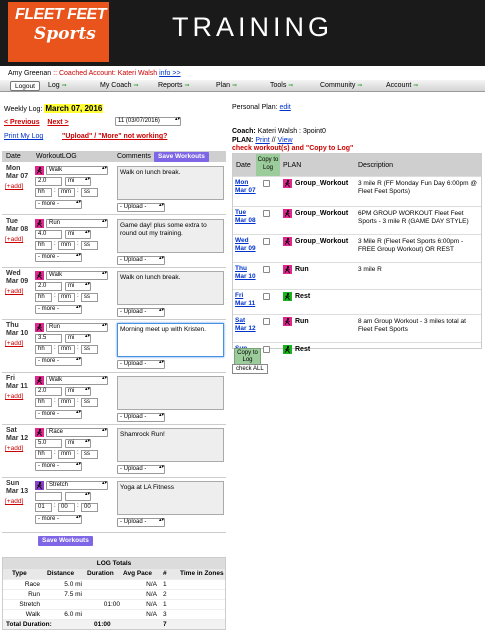 The width and height of the screenshot is (485, 640). Describe the element at coordinates (57, 85) in the screenshot. I see `nav-item-log: Log ⇒` at that location.